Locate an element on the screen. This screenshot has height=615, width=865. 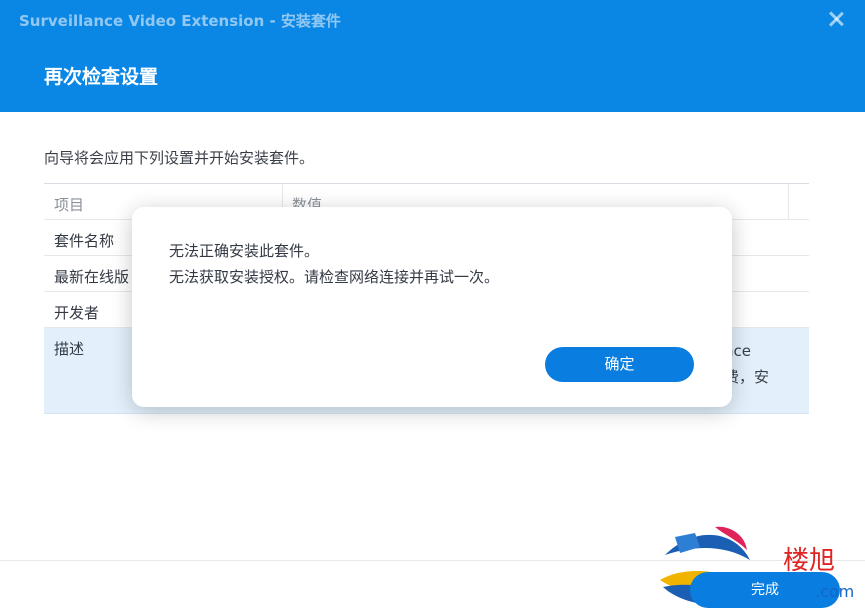
ok-button: 确定 is located at coordinates (619, 364).